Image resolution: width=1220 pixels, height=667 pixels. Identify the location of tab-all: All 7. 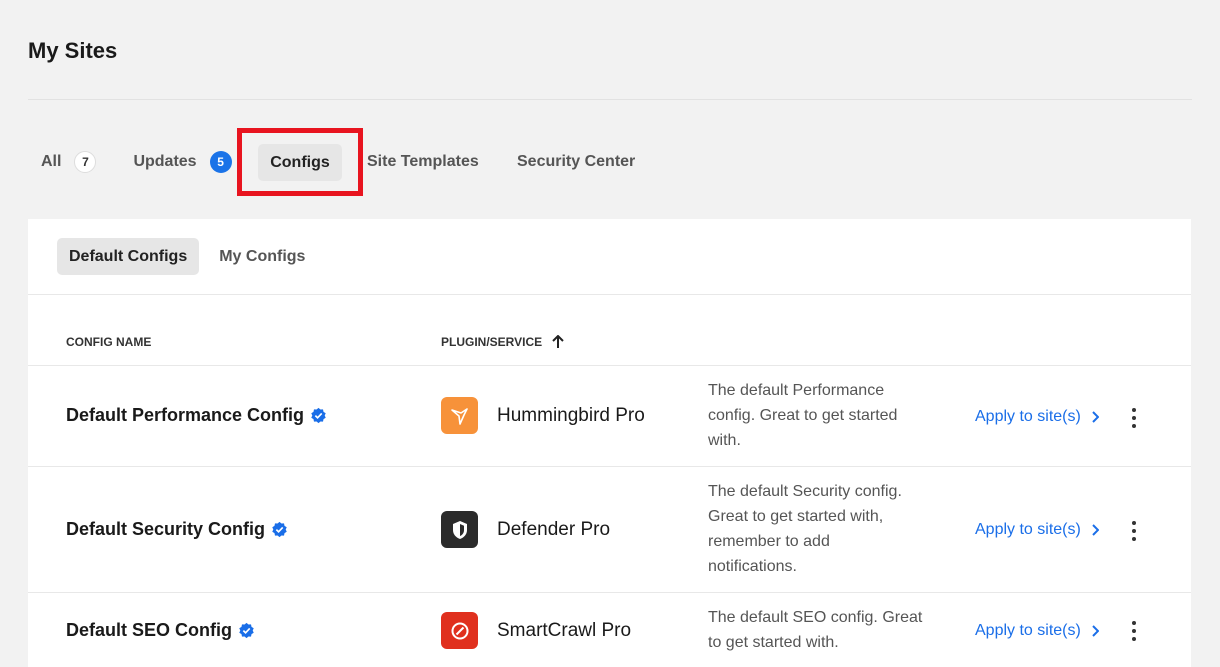
(69, 162).